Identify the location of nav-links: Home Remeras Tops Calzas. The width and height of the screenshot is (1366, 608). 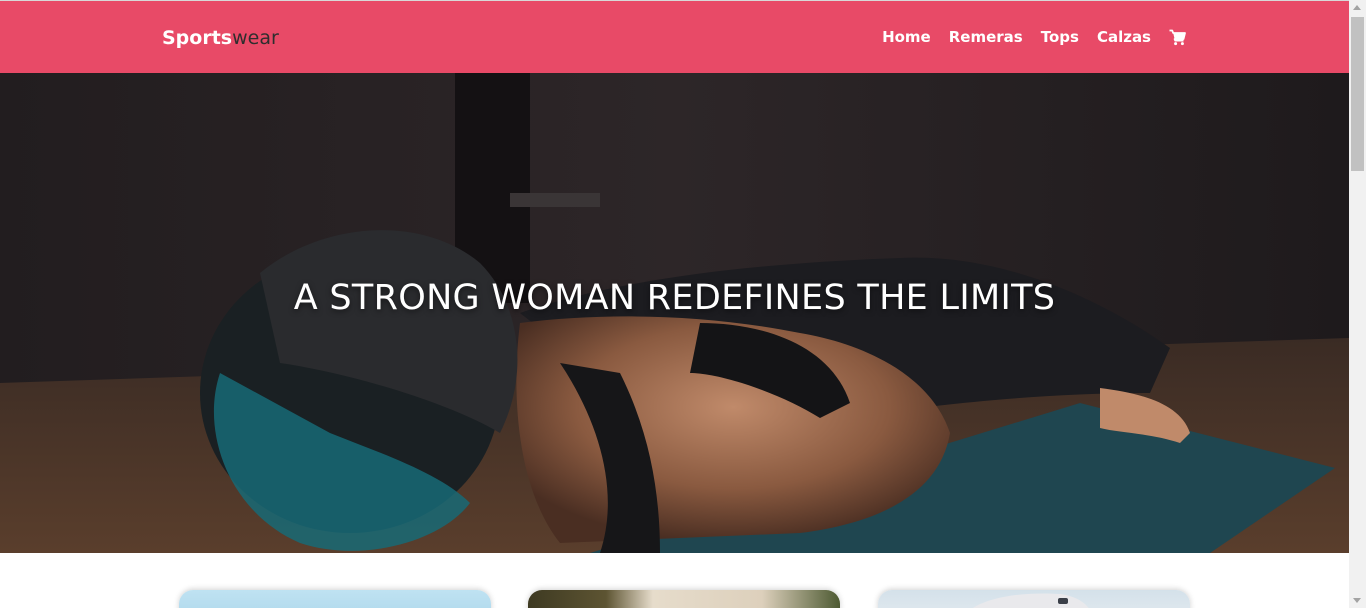
(1025, 37).